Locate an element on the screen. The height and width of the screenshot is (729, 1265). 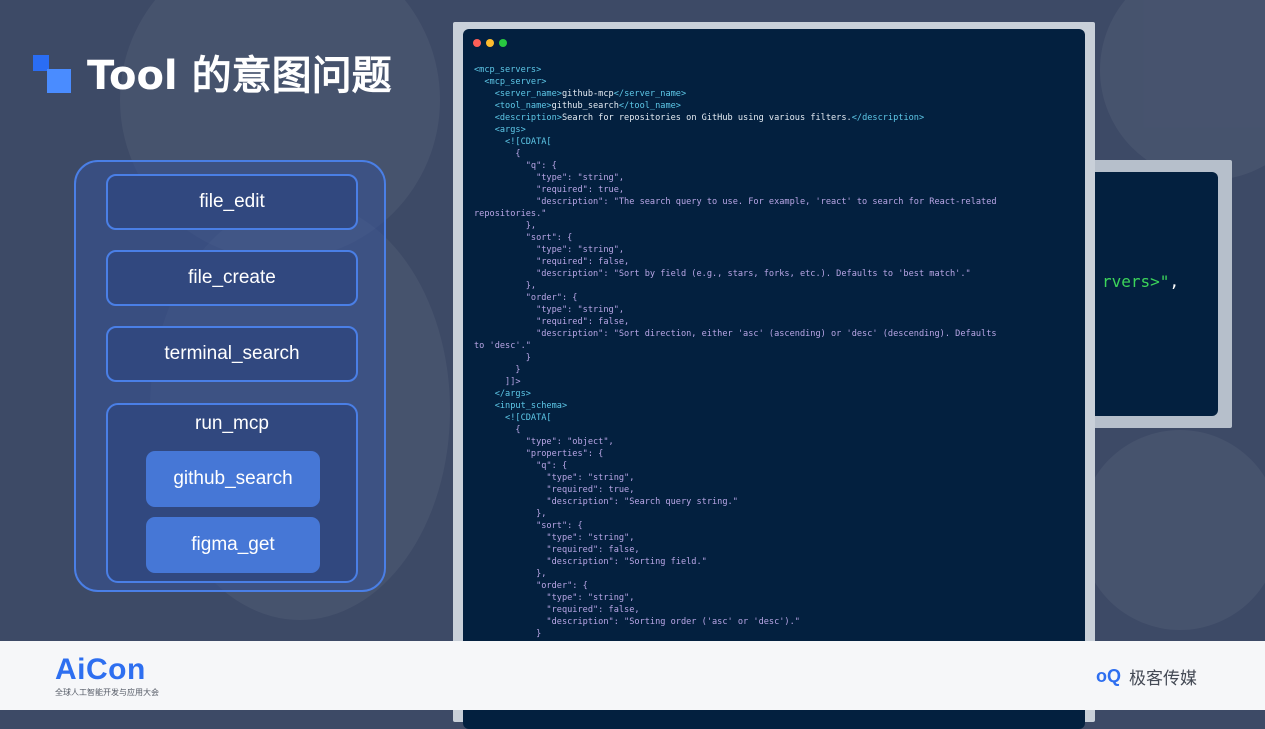
geek-logo-mark: oQ is located at coordinates (1108, 675).